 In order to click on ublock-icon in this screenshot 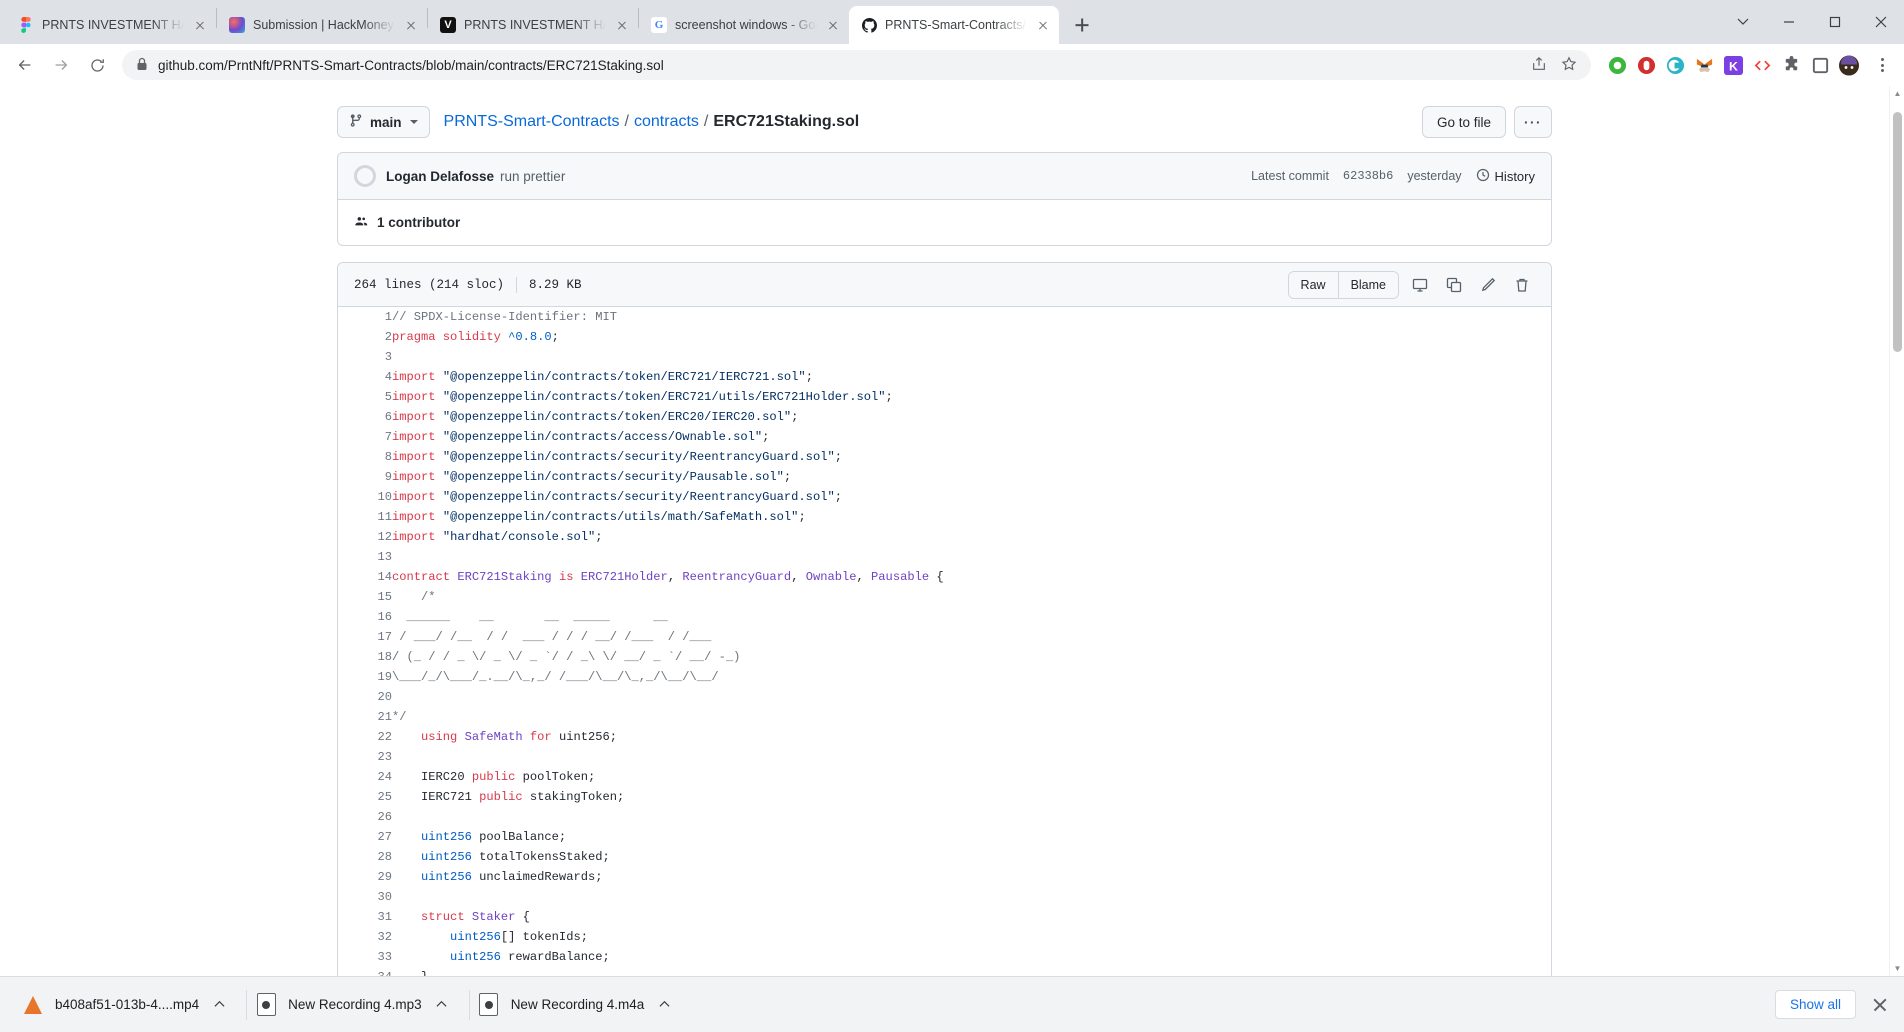, I will do `click(1646, 65)`.